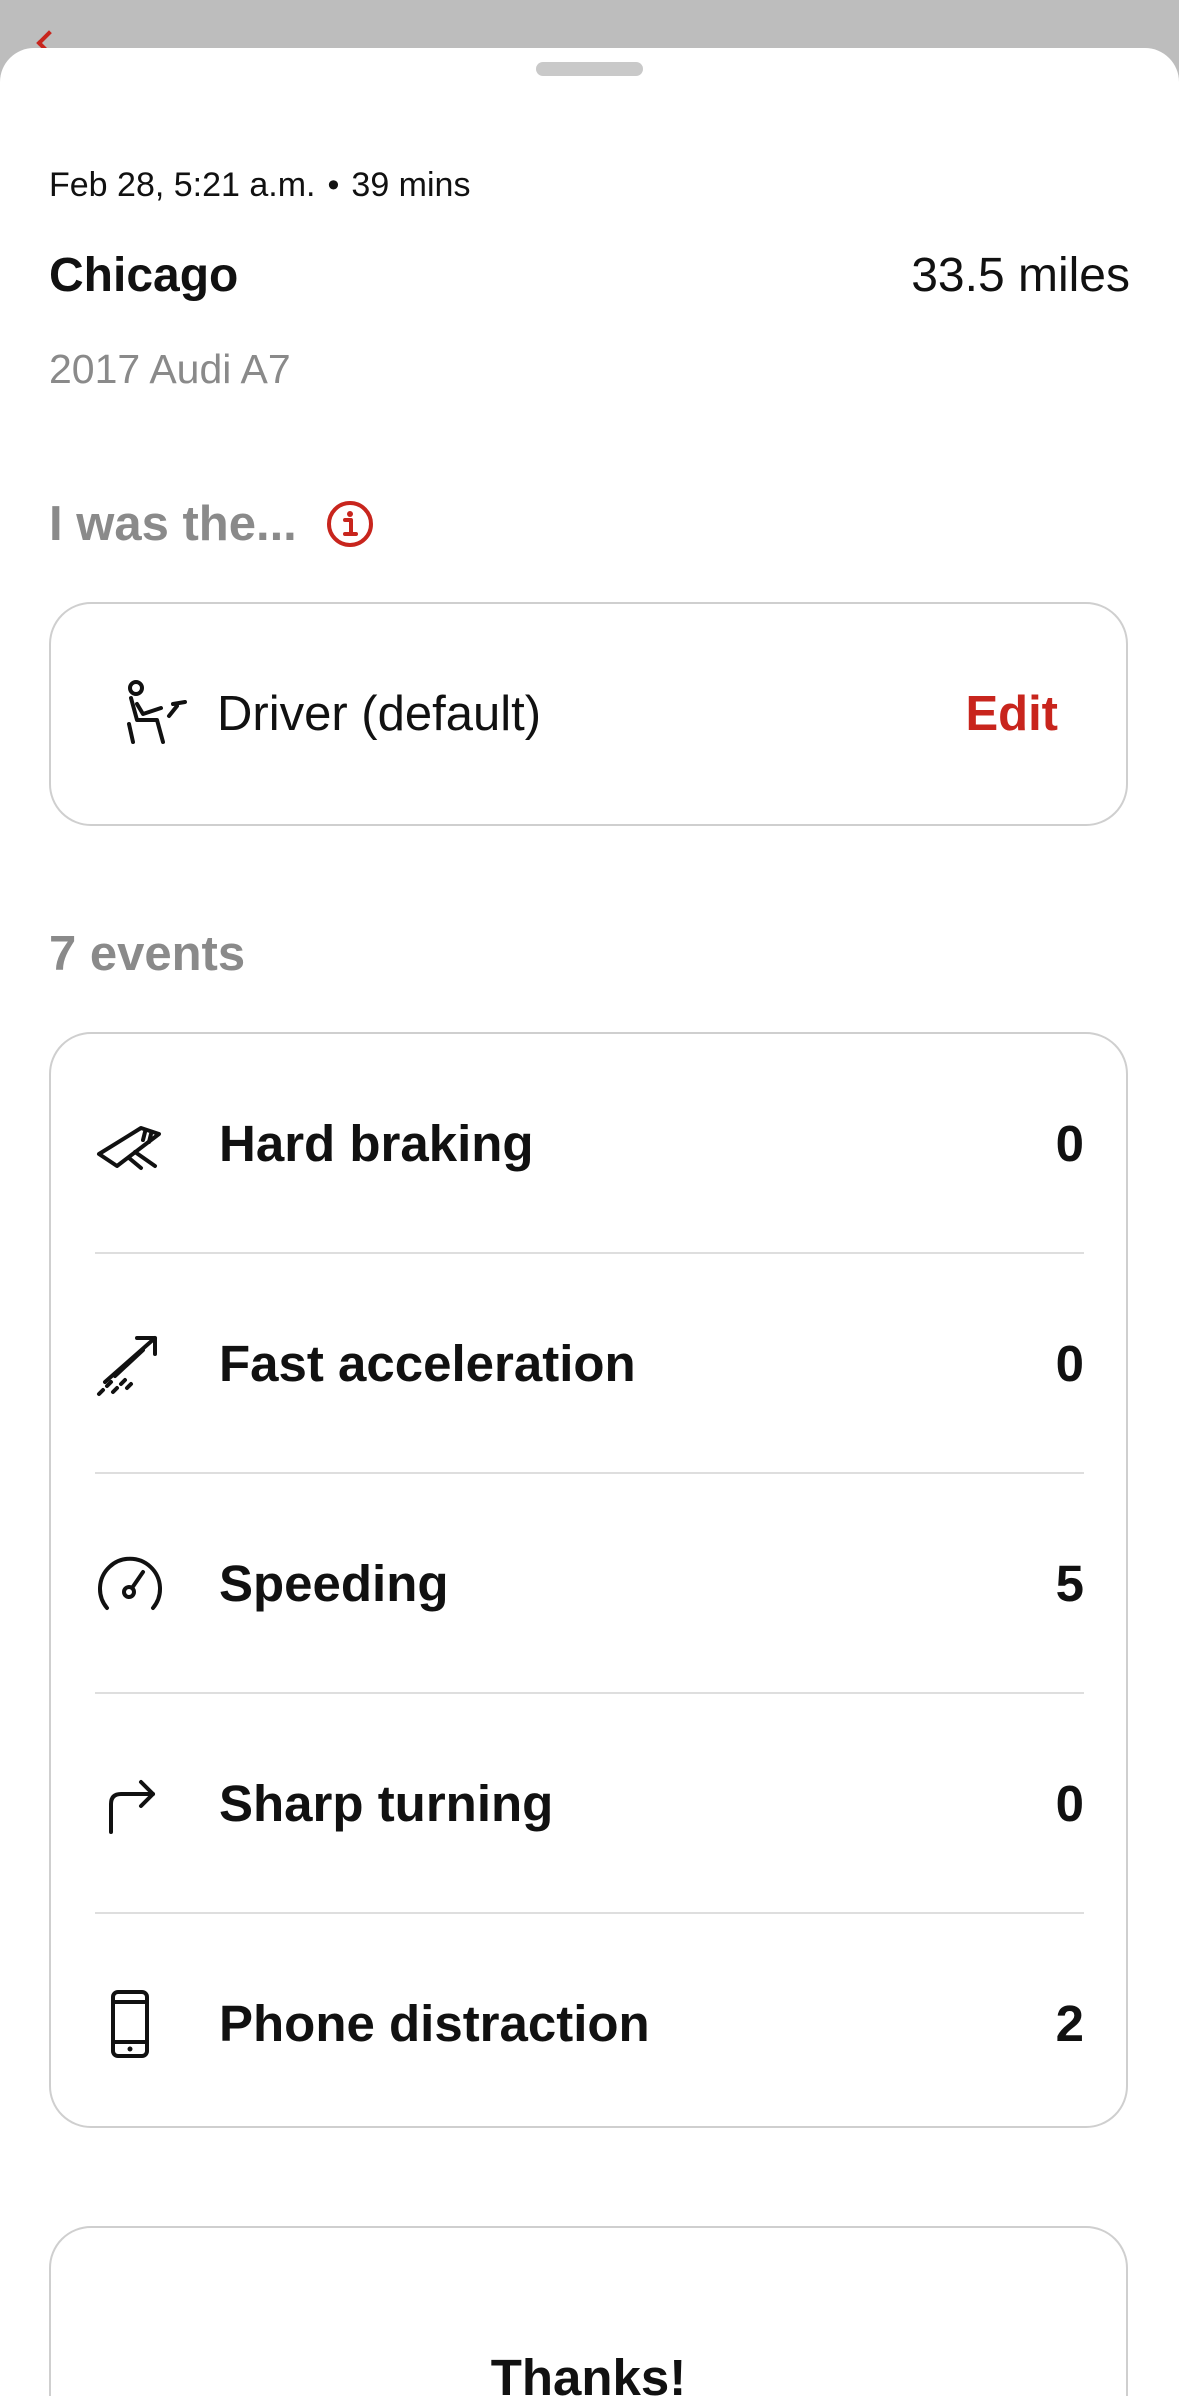  What do you see at coordinates (589, 69) in the screenshot?
I see `sheet-grabber` at bounding box center [589, 69].